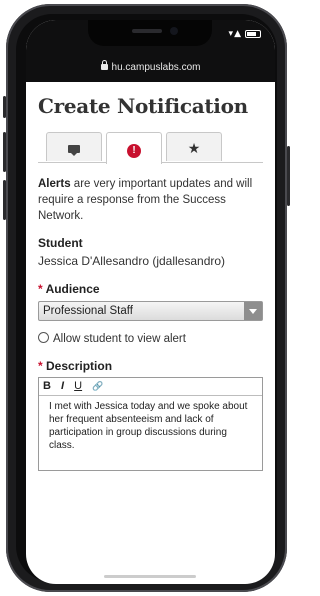  Describe the element at coordinates (253, 311) in the screenshot. I see `chevron-down-icon` at that location.